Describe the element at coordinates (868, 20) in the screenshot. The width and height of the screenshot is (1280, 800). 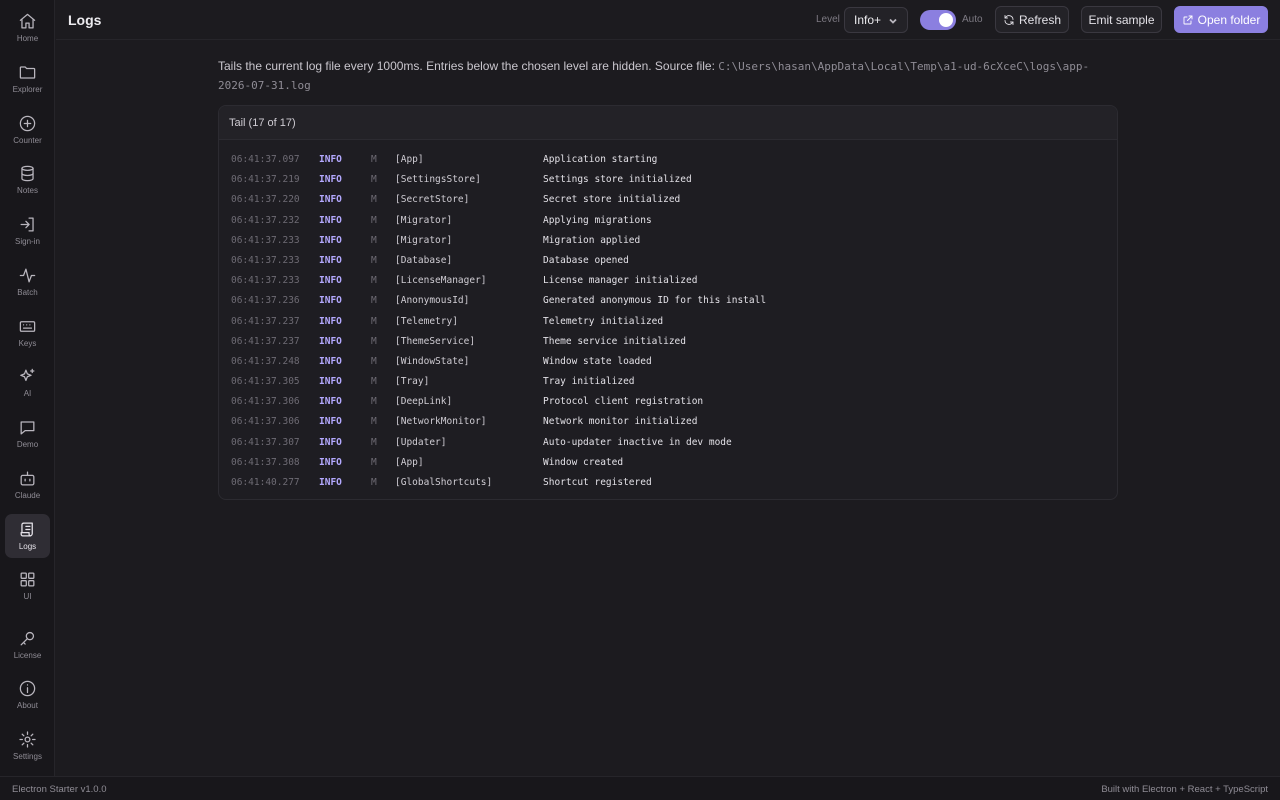
I see `level-select-value: Info+` at that location.